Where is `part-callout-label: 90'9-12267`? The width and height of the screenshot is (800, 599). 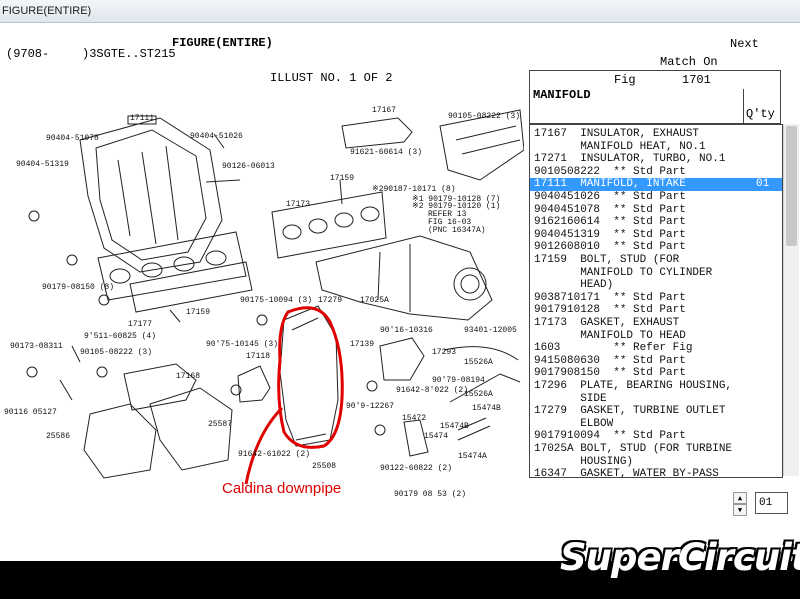 part-callout-label: 90'9-12267 is located at coordinates (370, 406).